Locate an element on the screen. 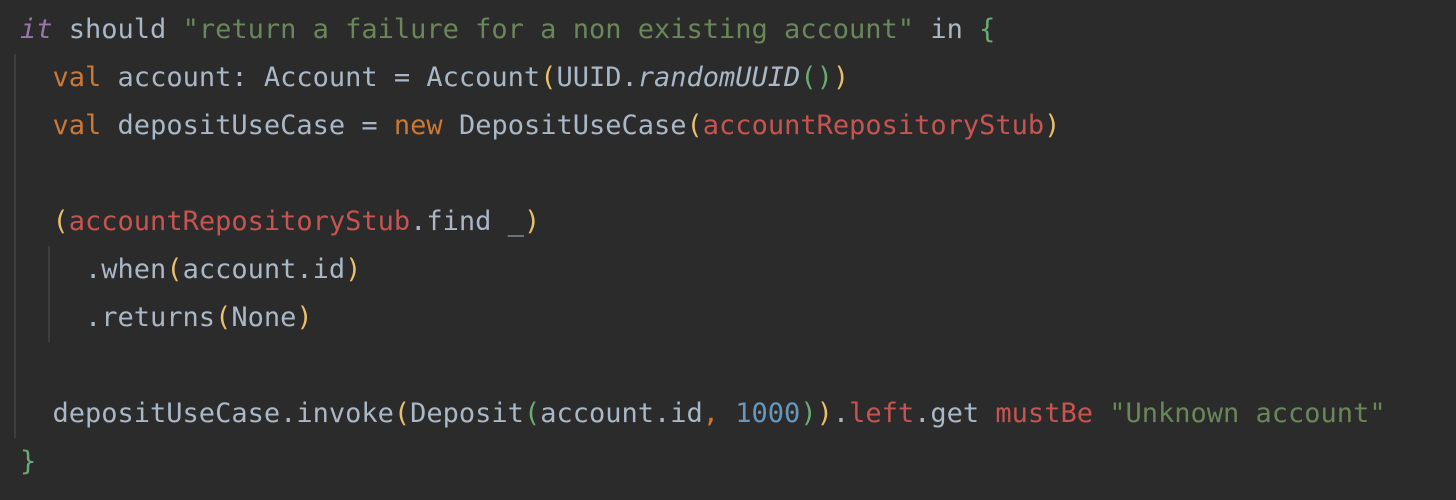 This screenshot has height=500, width=1456. code-token: . is located at coordinates (841, 413).